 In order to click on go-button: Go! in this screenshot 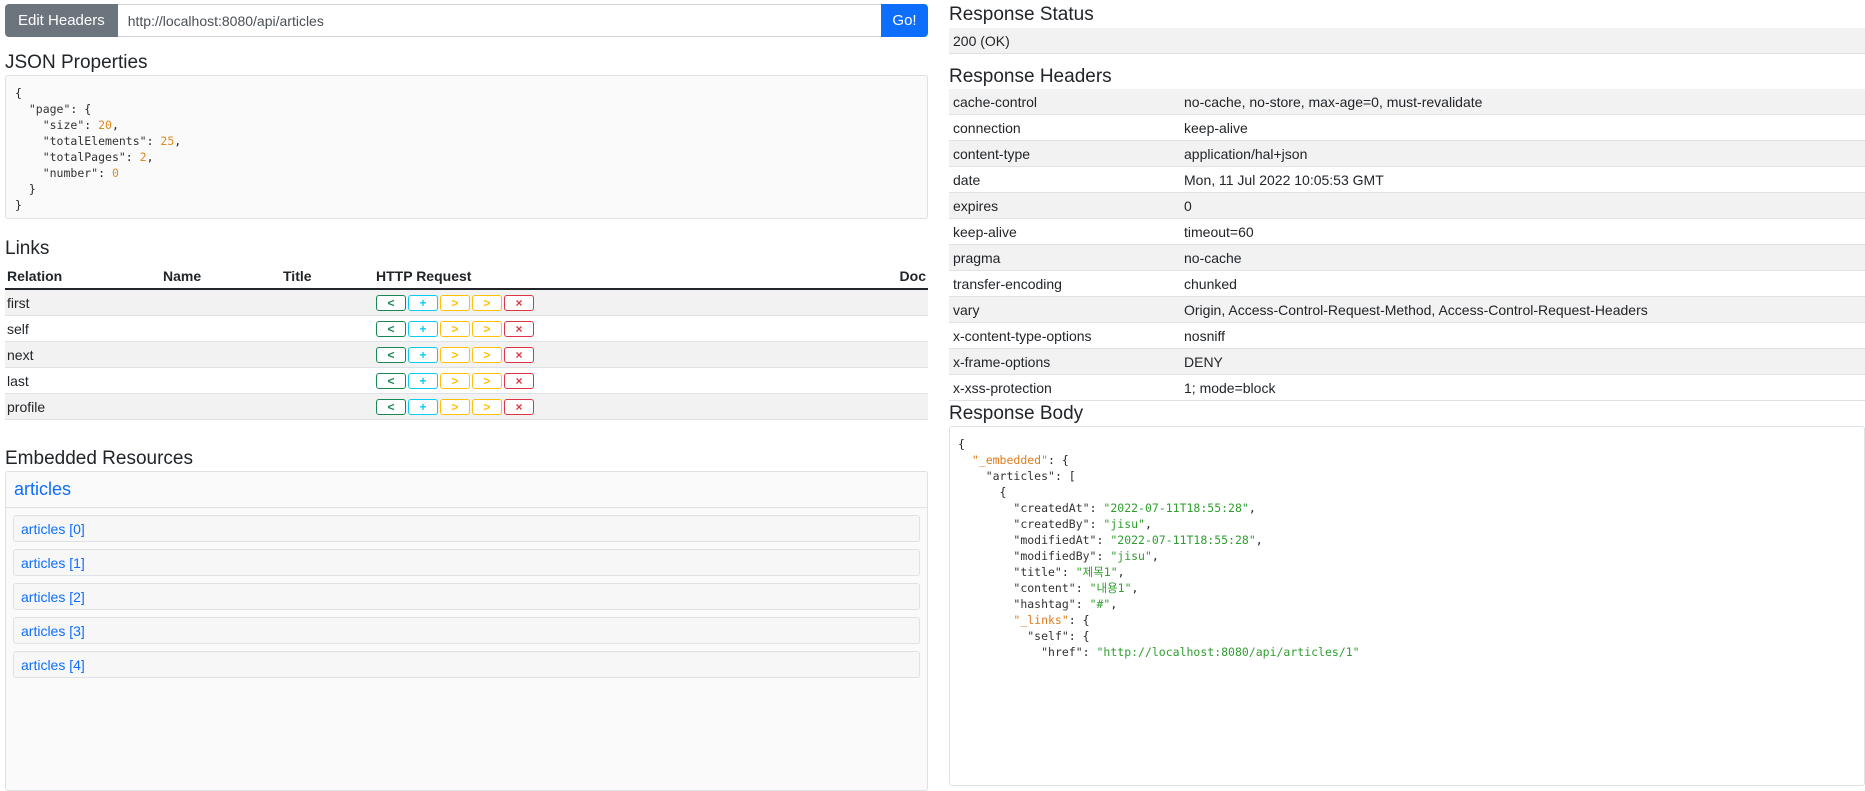, I will do `click(904, 20)`.